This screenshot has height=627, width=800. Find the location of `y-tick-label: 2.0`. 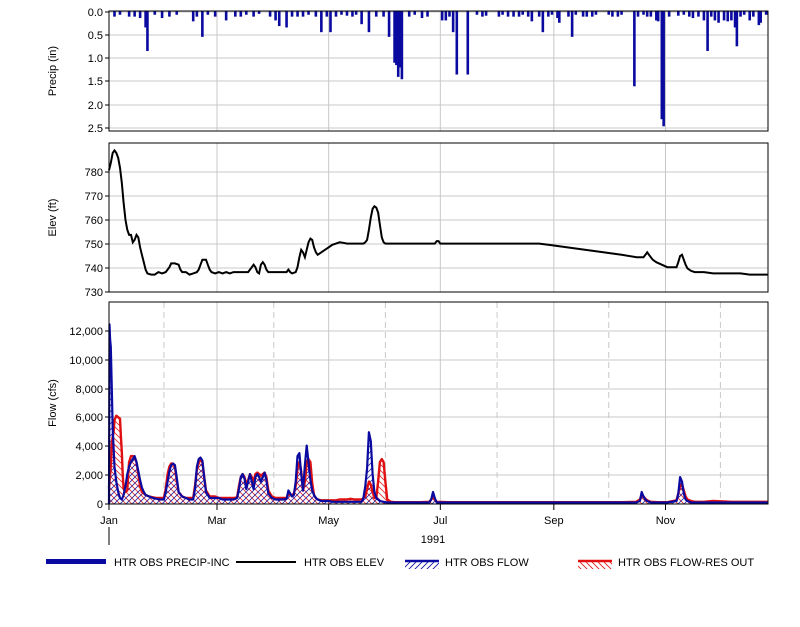

y-tick-label: 2.0 is located at coordinates (95, 106).